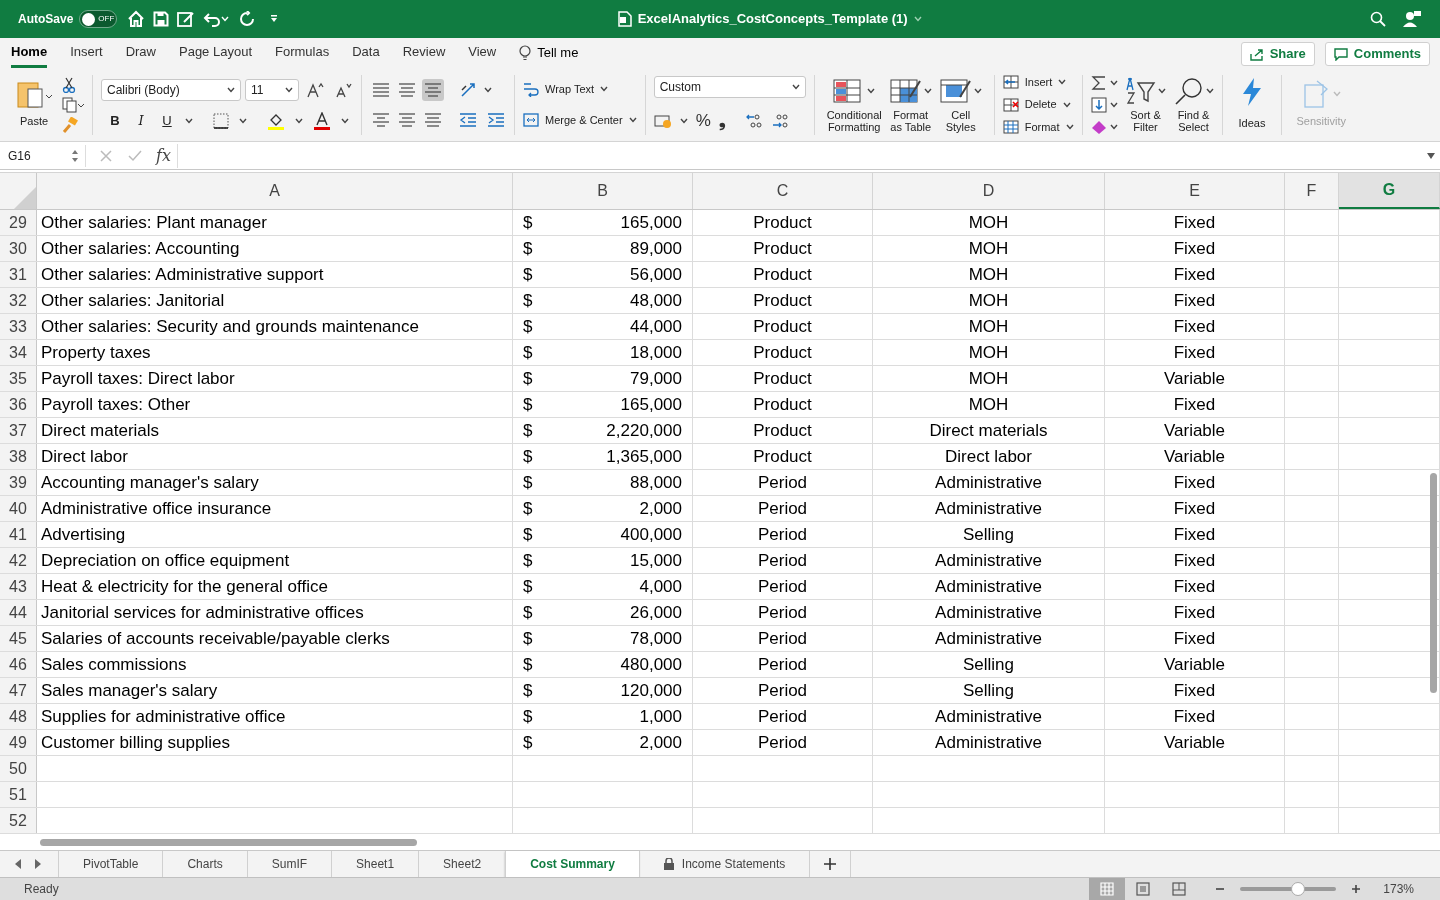 This screenshot has width=1440, height=900. Describe the element at coordinates (729, 86) in the screenshot. I see `number-format-dropdown: Custom` at that location.